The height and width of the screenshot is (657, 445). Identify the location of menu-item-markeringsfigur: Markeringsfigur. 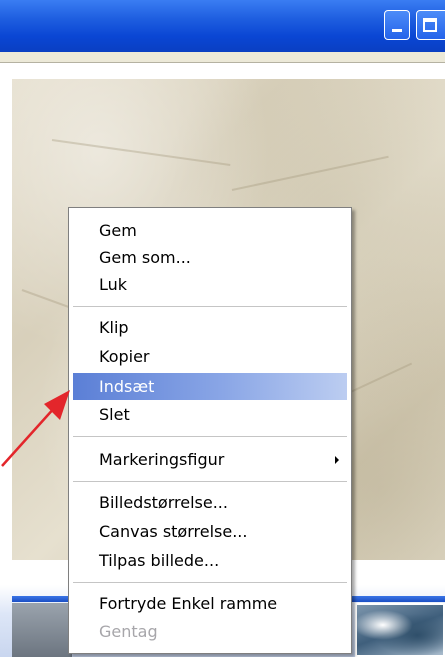
(210, 459).